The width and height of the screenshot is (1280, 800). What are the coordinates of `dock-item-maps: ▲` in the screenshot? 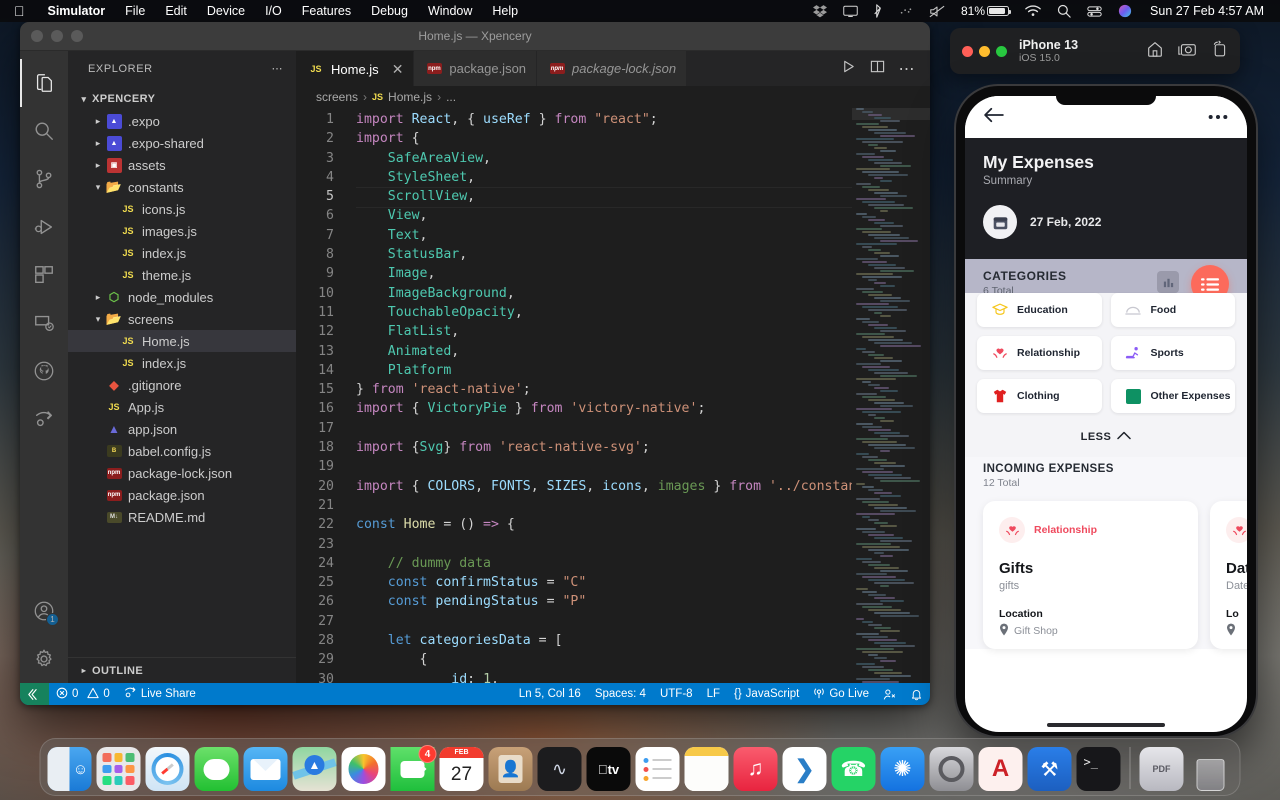 It's located at (314, 769).